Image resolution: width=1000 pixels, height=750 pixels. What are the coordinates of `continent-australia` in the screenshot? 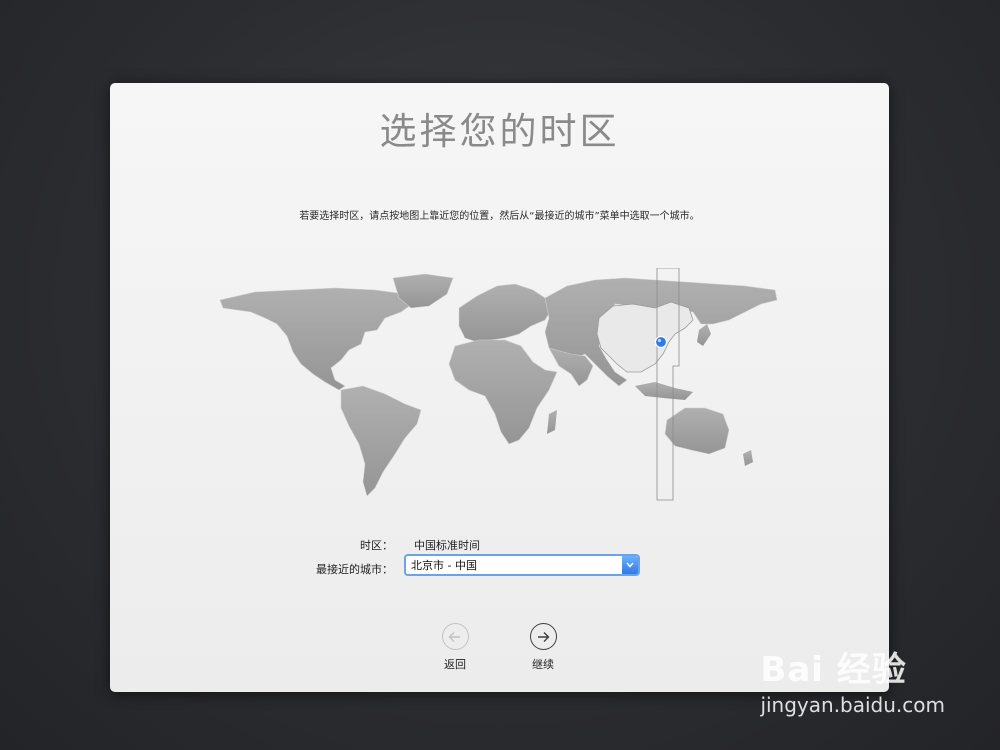 It's located at (697, 431).